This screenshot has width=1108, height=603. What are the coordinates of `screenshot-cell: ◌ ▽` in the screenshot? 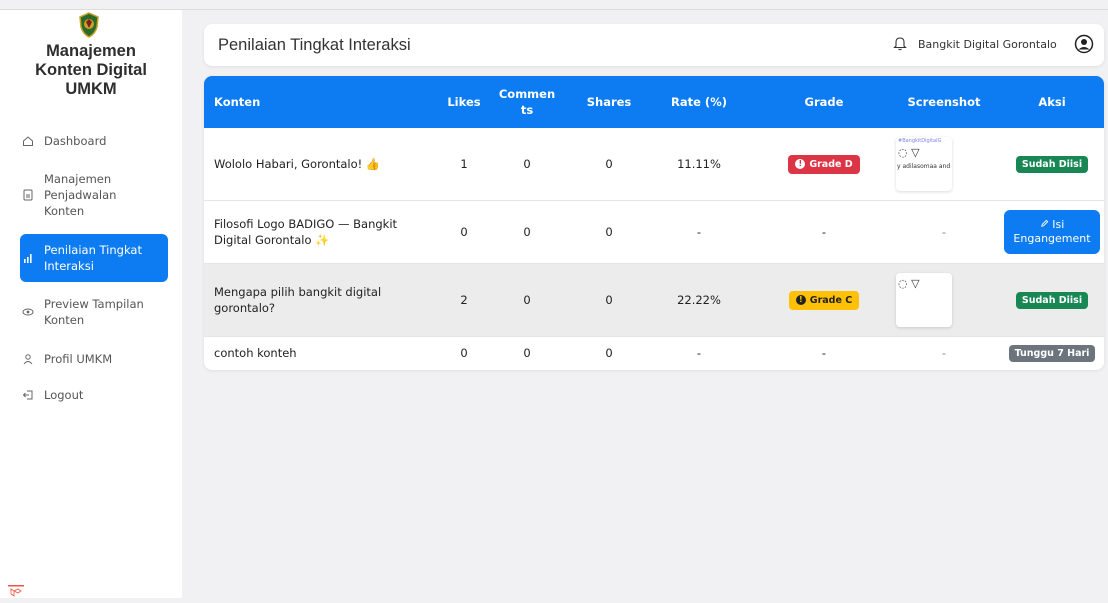 It's located at (924, 300).